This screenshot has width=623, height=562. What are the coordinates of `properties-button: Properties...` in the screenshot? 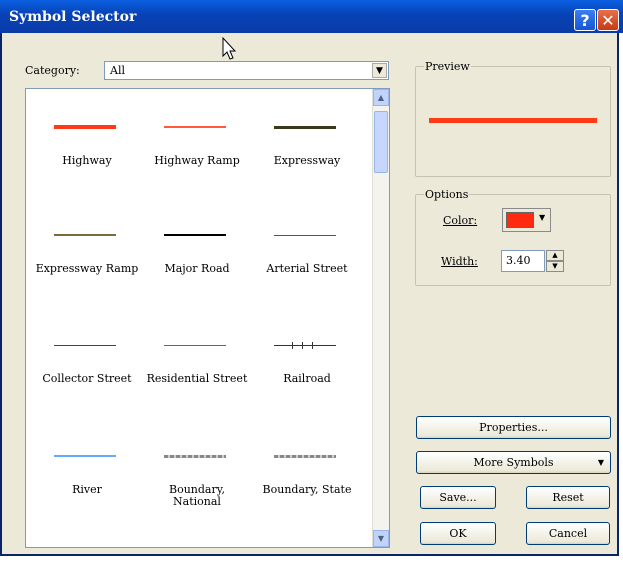 It's located at (513, 427).